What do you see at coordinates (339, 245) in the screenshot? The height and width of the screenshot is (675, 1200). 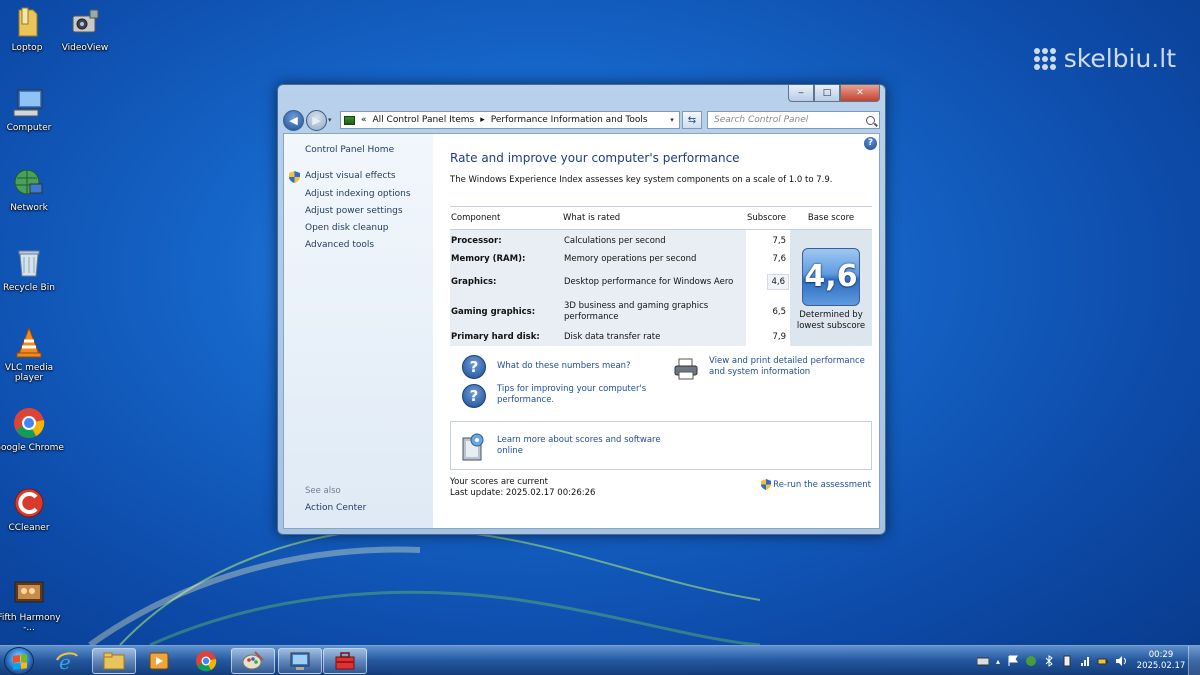 I see `advanced-tools-link: Advanced tools` at bounding box center [339, 245].